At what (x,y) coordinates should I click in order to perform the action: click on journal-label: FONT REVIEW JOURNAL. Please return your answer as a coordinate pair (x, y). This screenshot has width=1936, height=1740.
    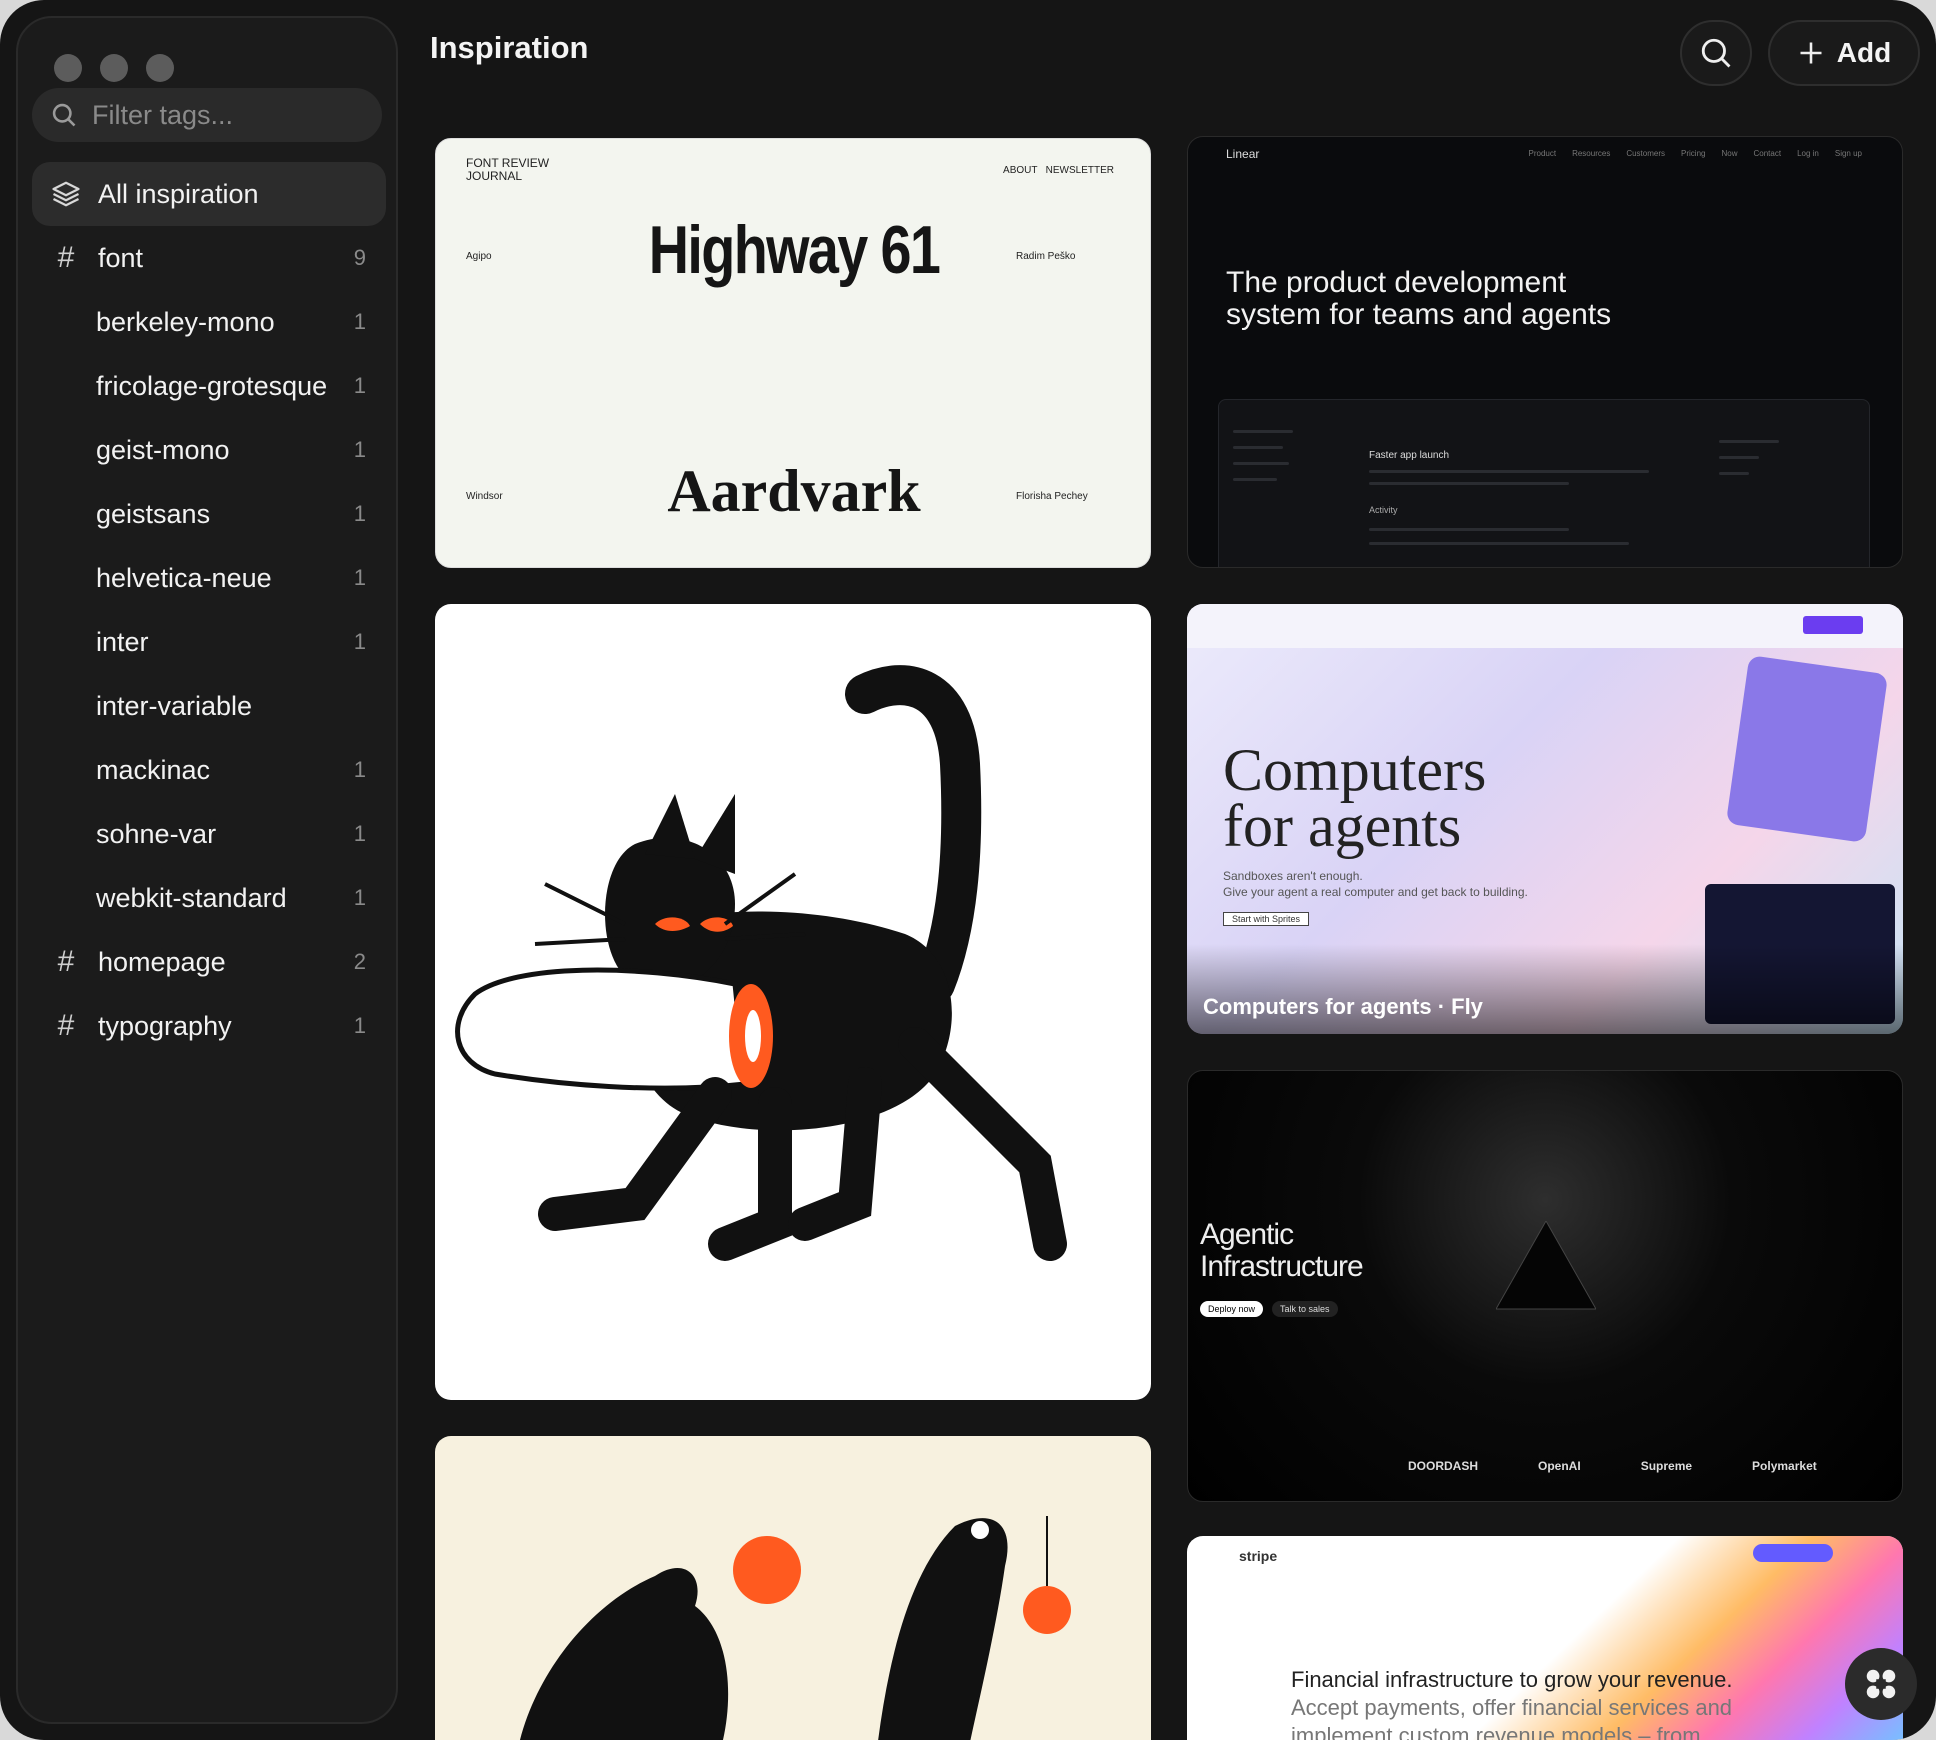
    Looking at the image, I should click on (508, 169).